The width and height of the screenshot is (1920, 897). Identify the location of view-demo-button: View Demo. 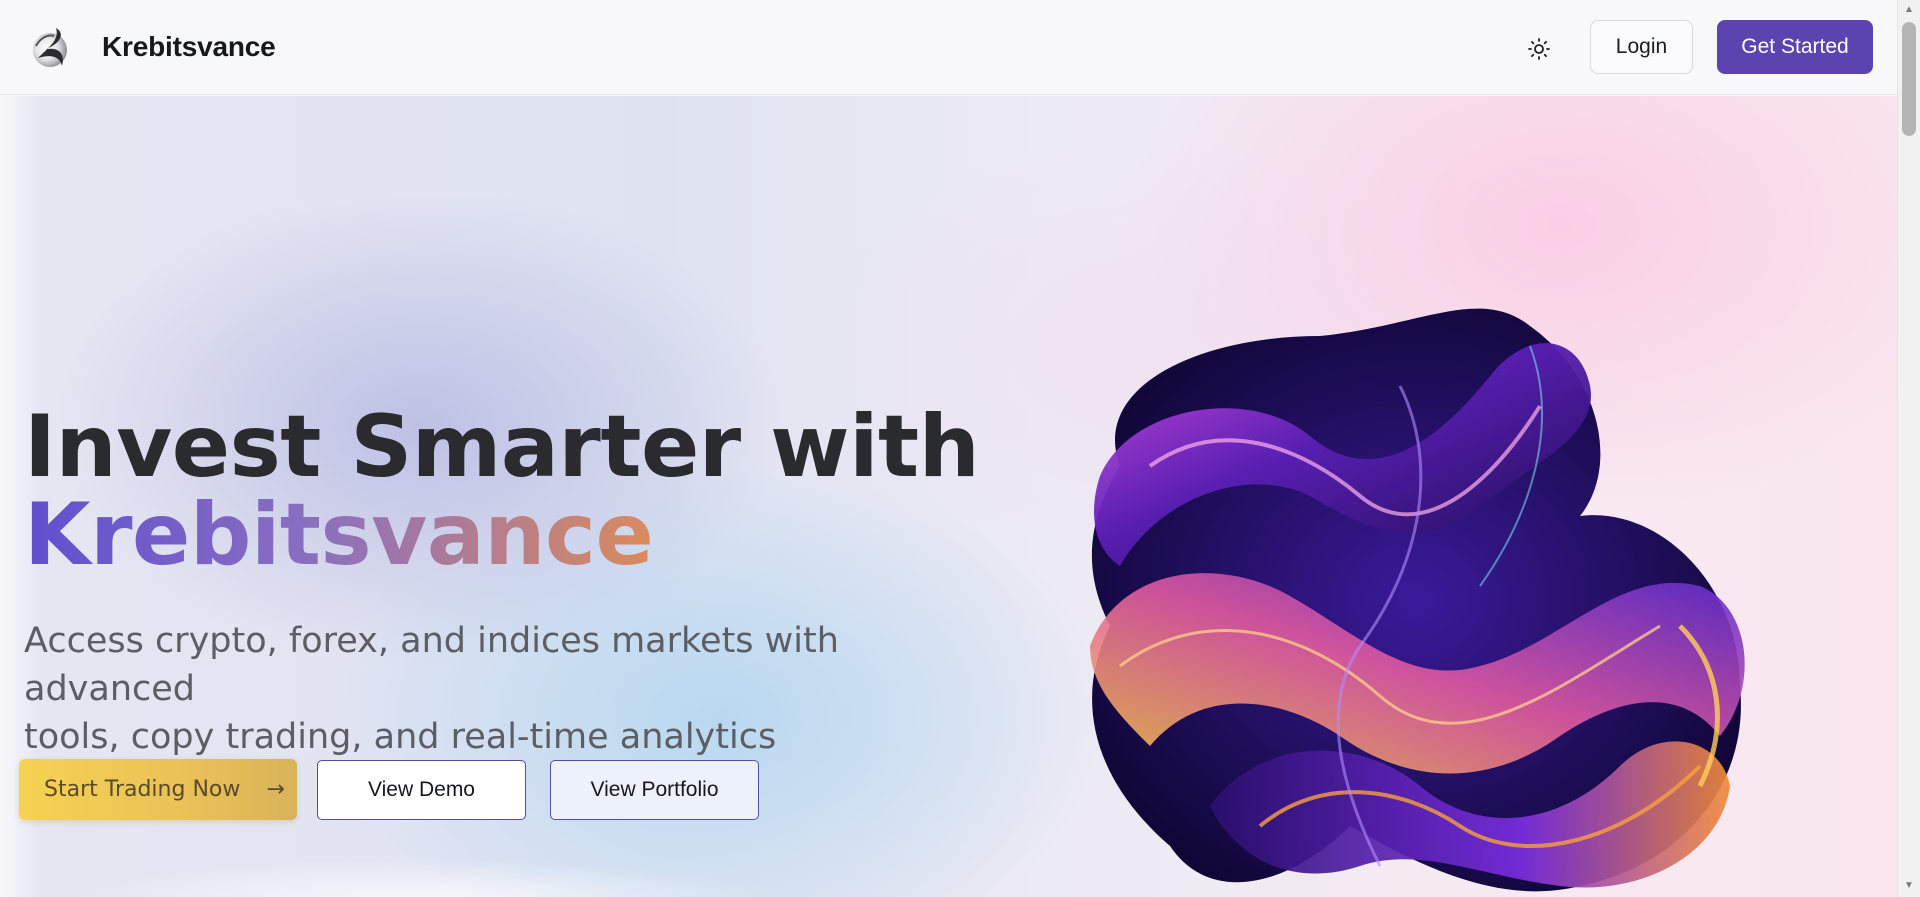
(421, 790).